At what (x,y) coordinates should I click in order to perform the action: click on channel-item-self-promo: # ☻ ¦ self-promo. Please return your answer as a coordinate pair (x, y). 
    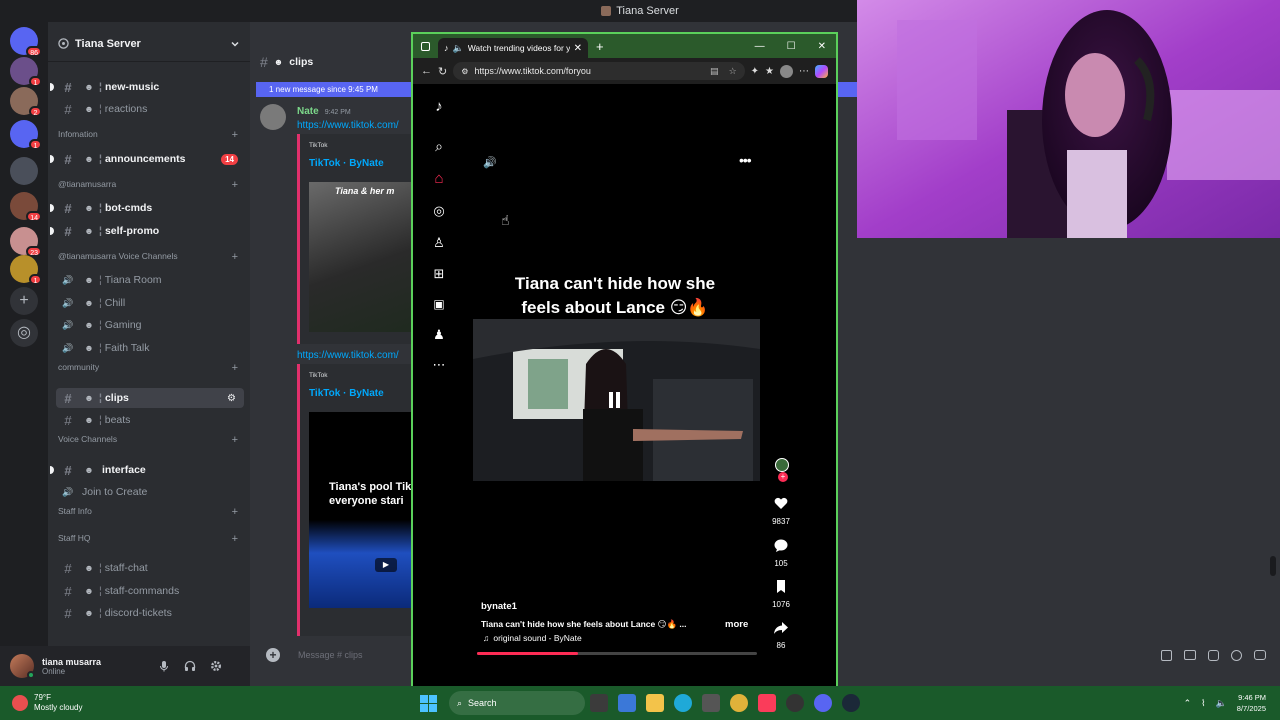
    Looking at the image, I should click on (147, 231).